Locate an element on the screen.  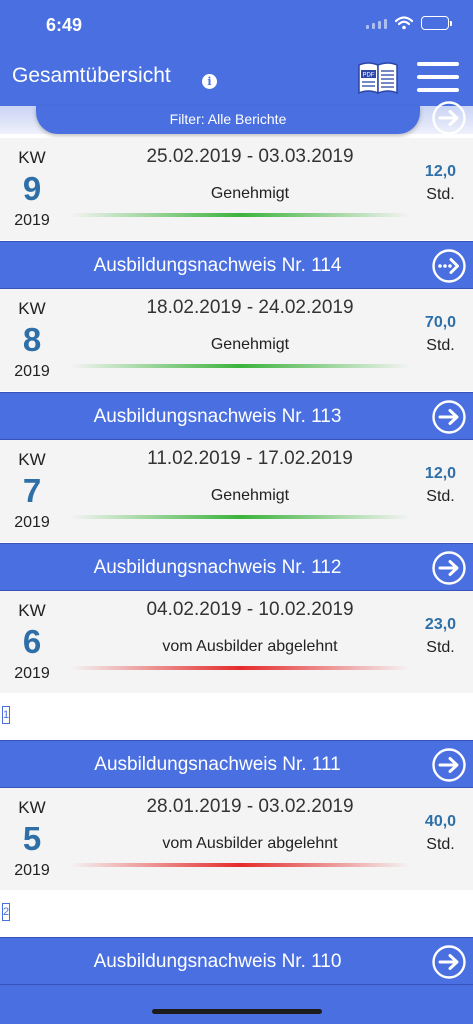
signal-icon is located at coordinates (376, 23).